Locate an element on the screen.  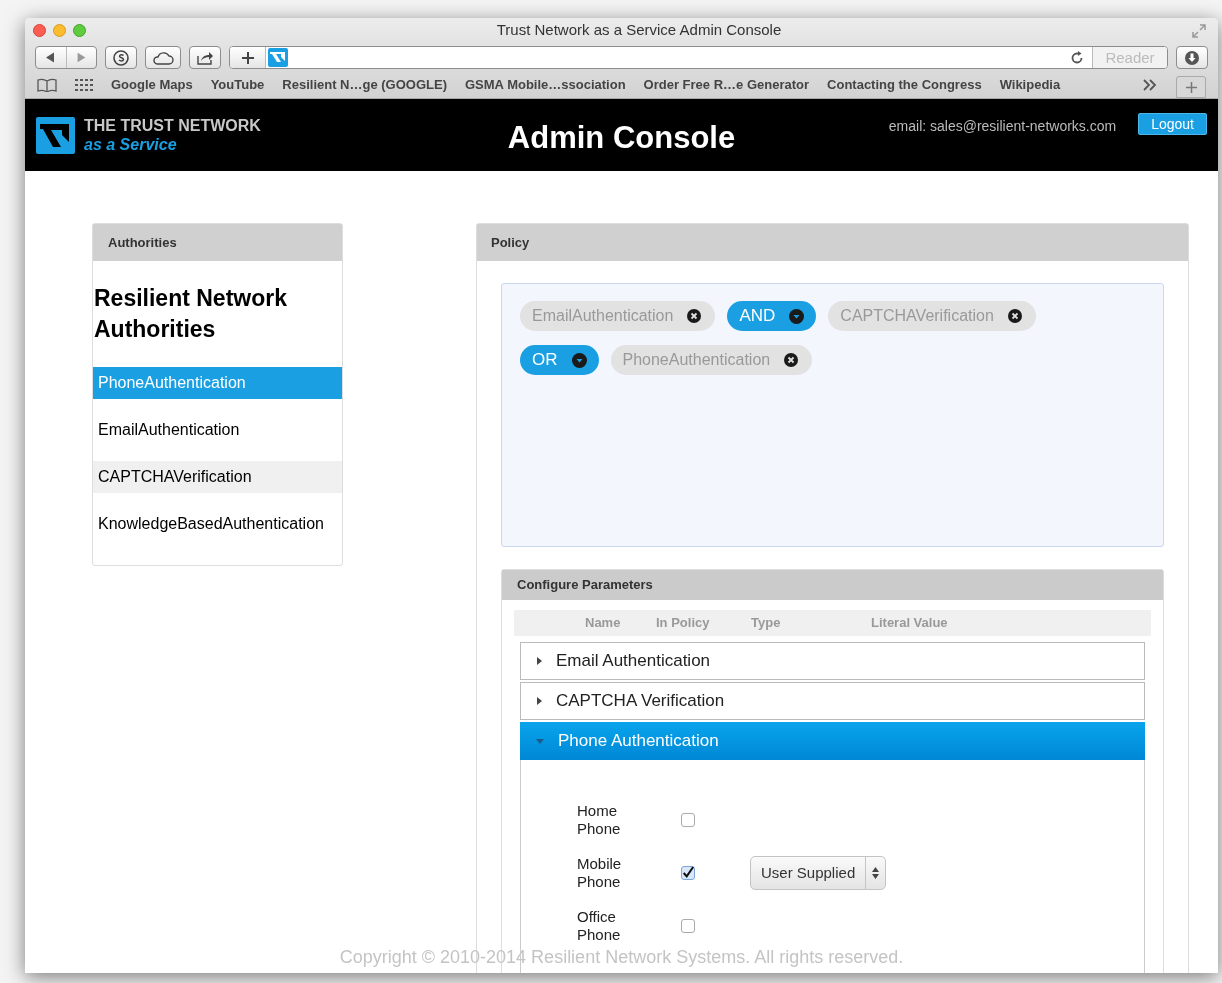
more-icon is located at coordinates (1150, 85).